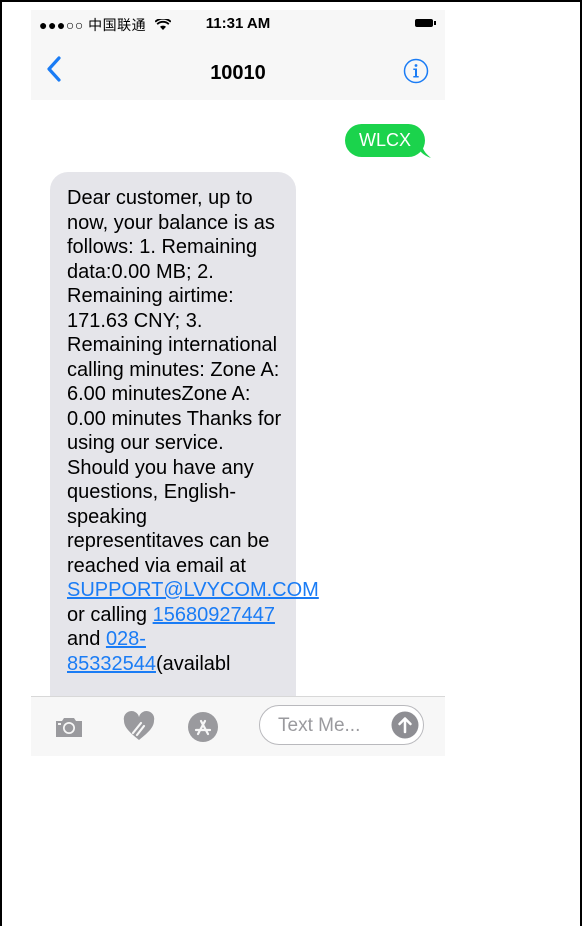 Image resolution: width=582 pixels, height=926 pixels. I want to click on conversation-title: 10010, so click(238, 73).